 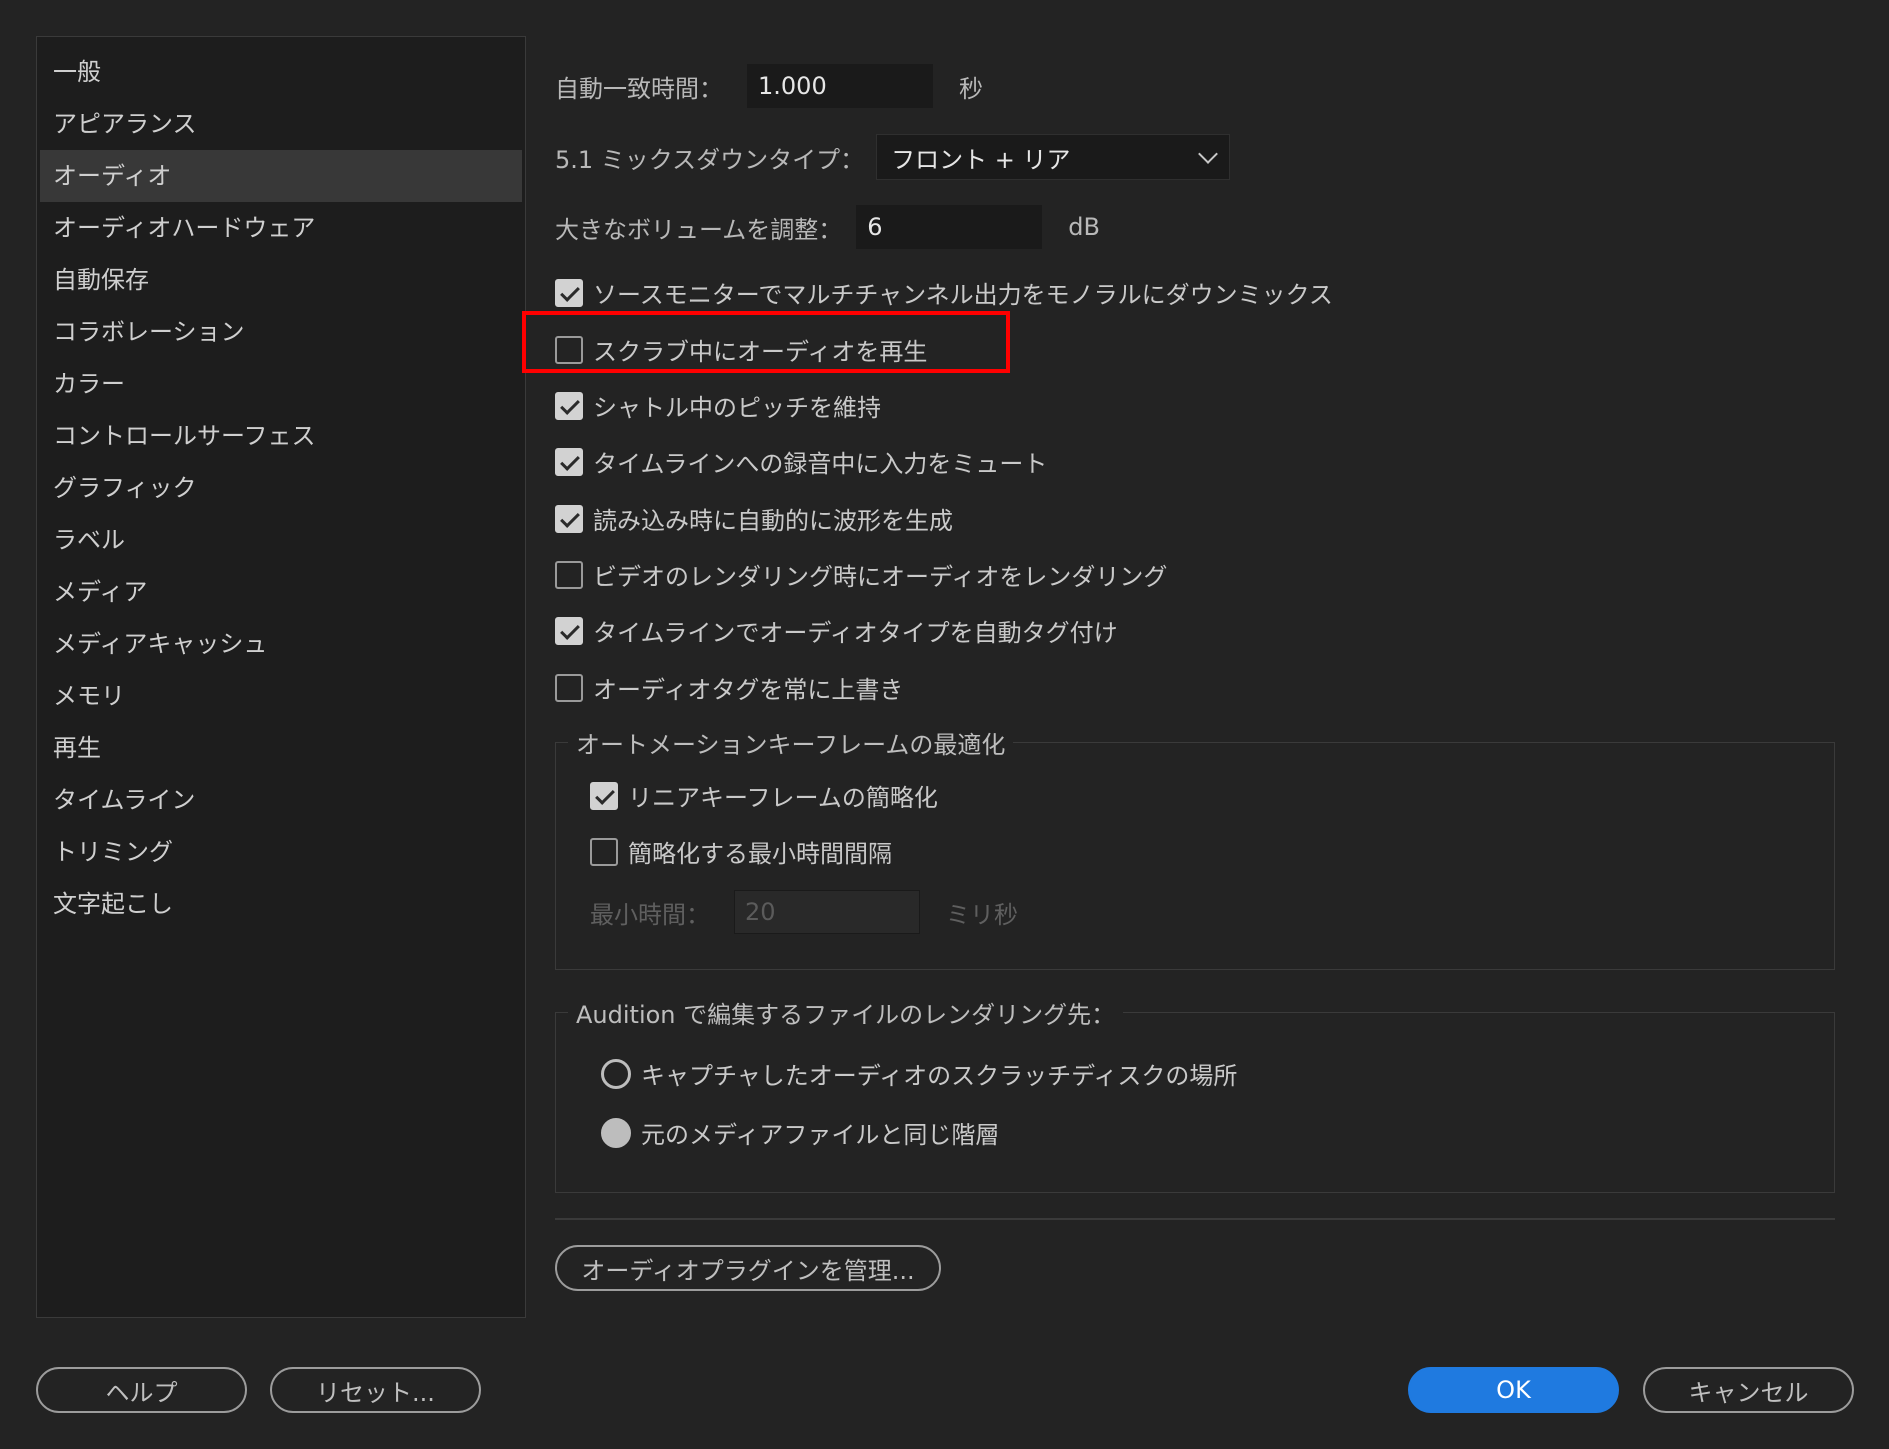 I want to click on audition-group-title: Audition で編集するファイルのレンダリング先：, so click(x=846, y=1015).